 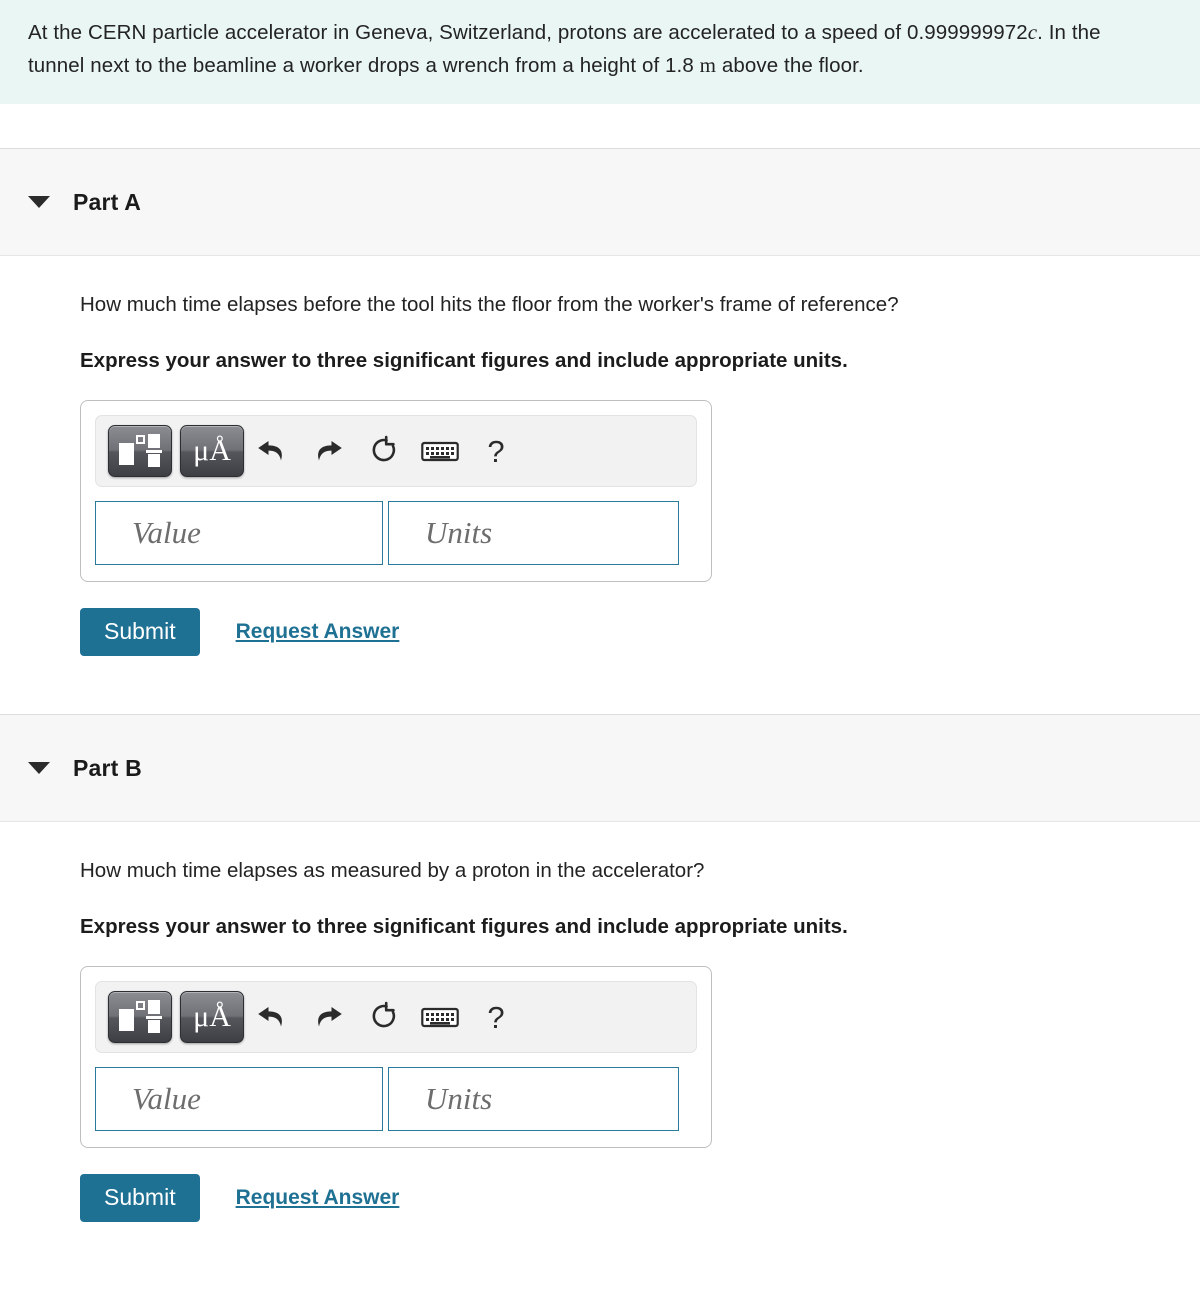 What do you see at coordinates (140, 1198) in the screenshot?
I see `submit-button-b: Submit` at bounding box center [140, 1198].